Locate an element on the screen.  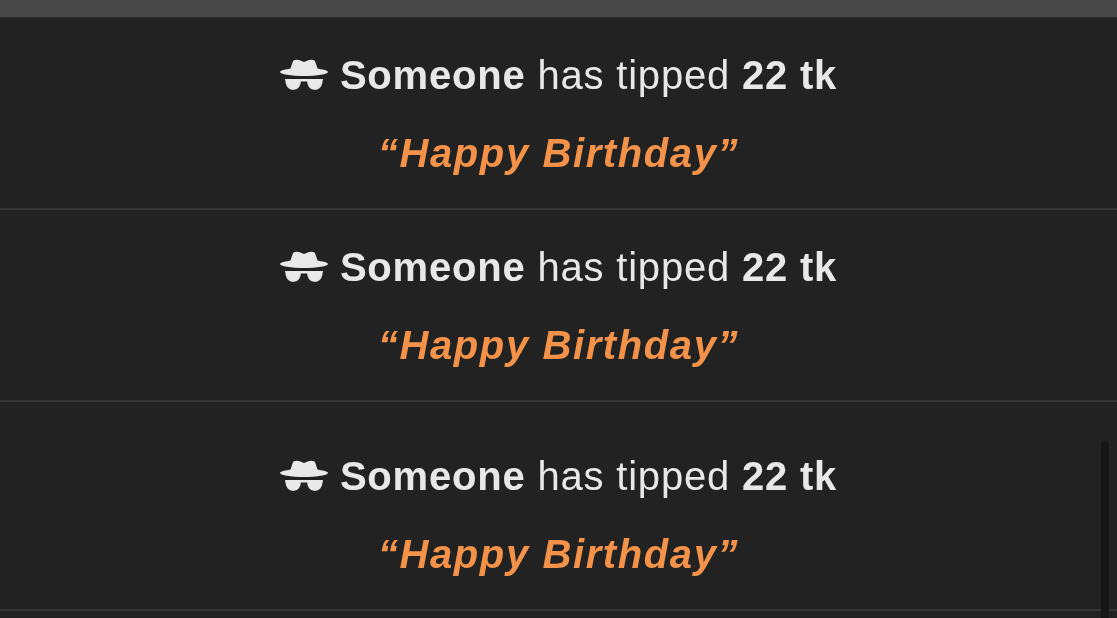
scrollbar-thumb is located at coordinates (1105, 529).